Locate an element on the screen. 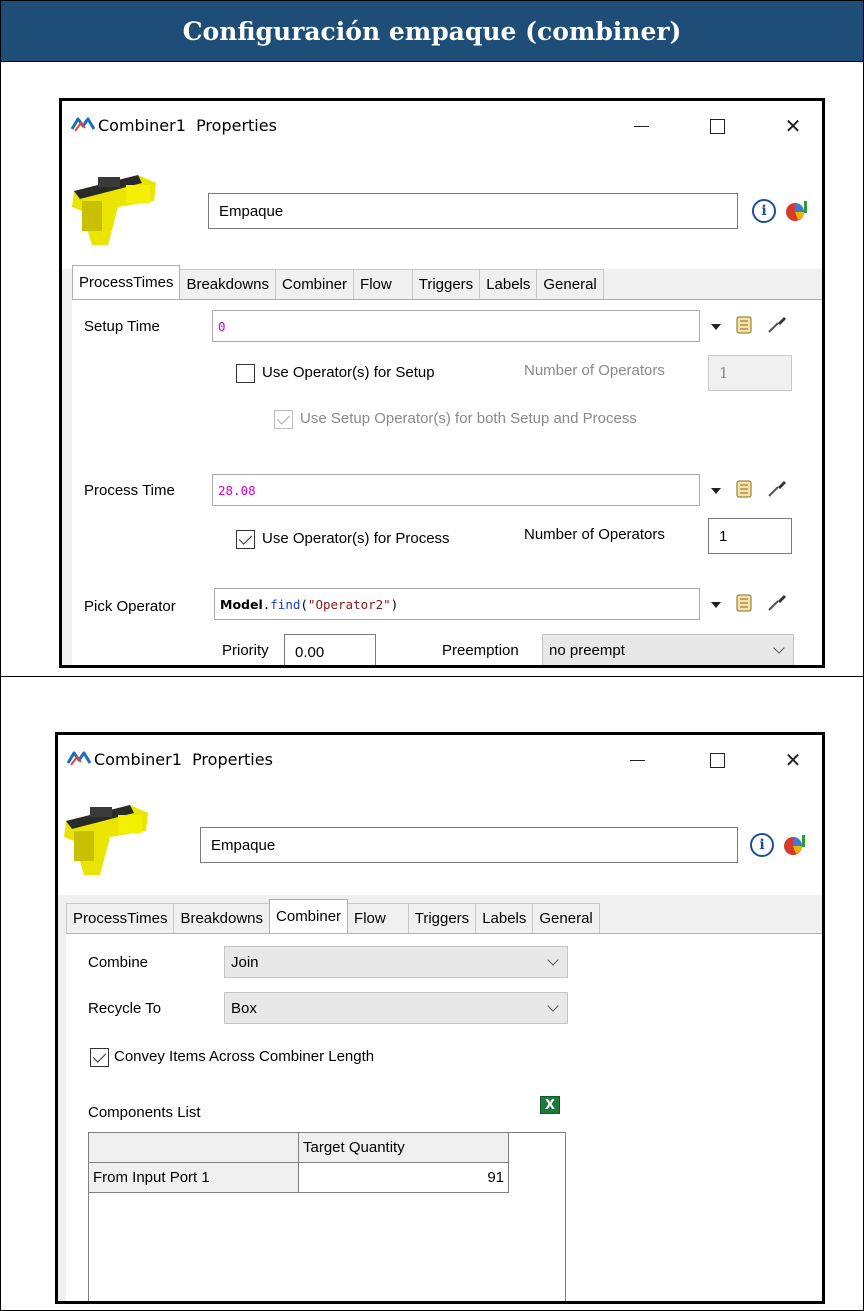 This screenshot has height=1311, width=864. recycle-label: Recycle To is located at coordinates (125, 1008).